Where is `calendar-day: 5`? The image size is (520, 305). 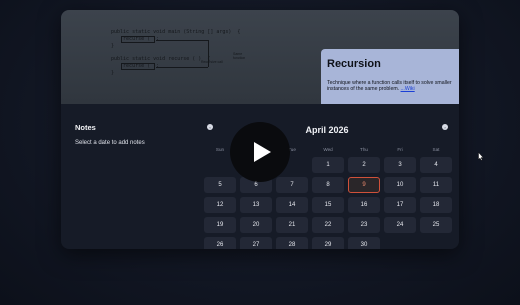
calendar-day: 5 is located at coordinates (220, 185).